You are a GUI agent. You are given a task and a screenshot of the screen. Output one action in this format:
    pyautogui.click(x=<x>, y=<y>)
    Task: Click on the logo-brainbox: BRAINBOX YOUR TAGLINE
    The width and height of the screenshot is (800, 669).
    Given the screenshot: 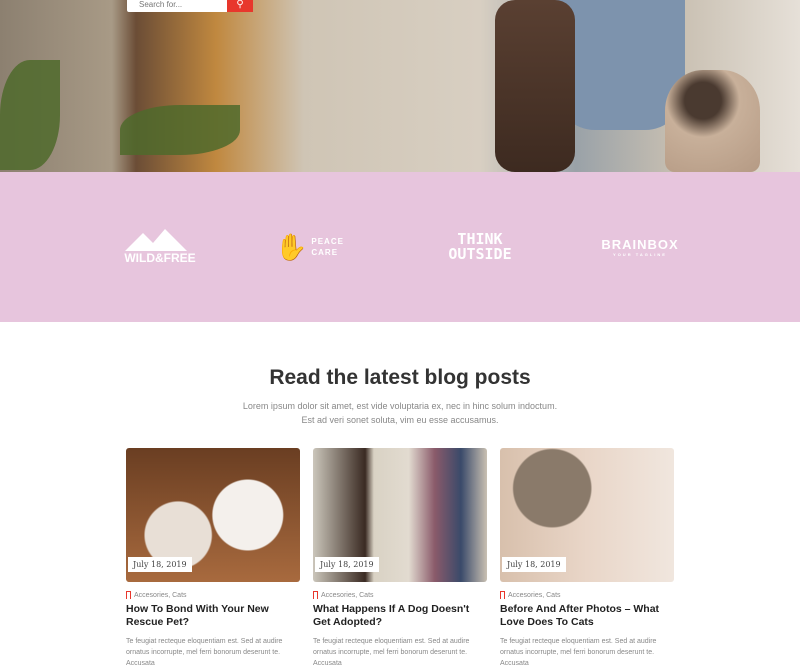 What is the action you would take?
    pyautogui.click(x=640, y=247)
    